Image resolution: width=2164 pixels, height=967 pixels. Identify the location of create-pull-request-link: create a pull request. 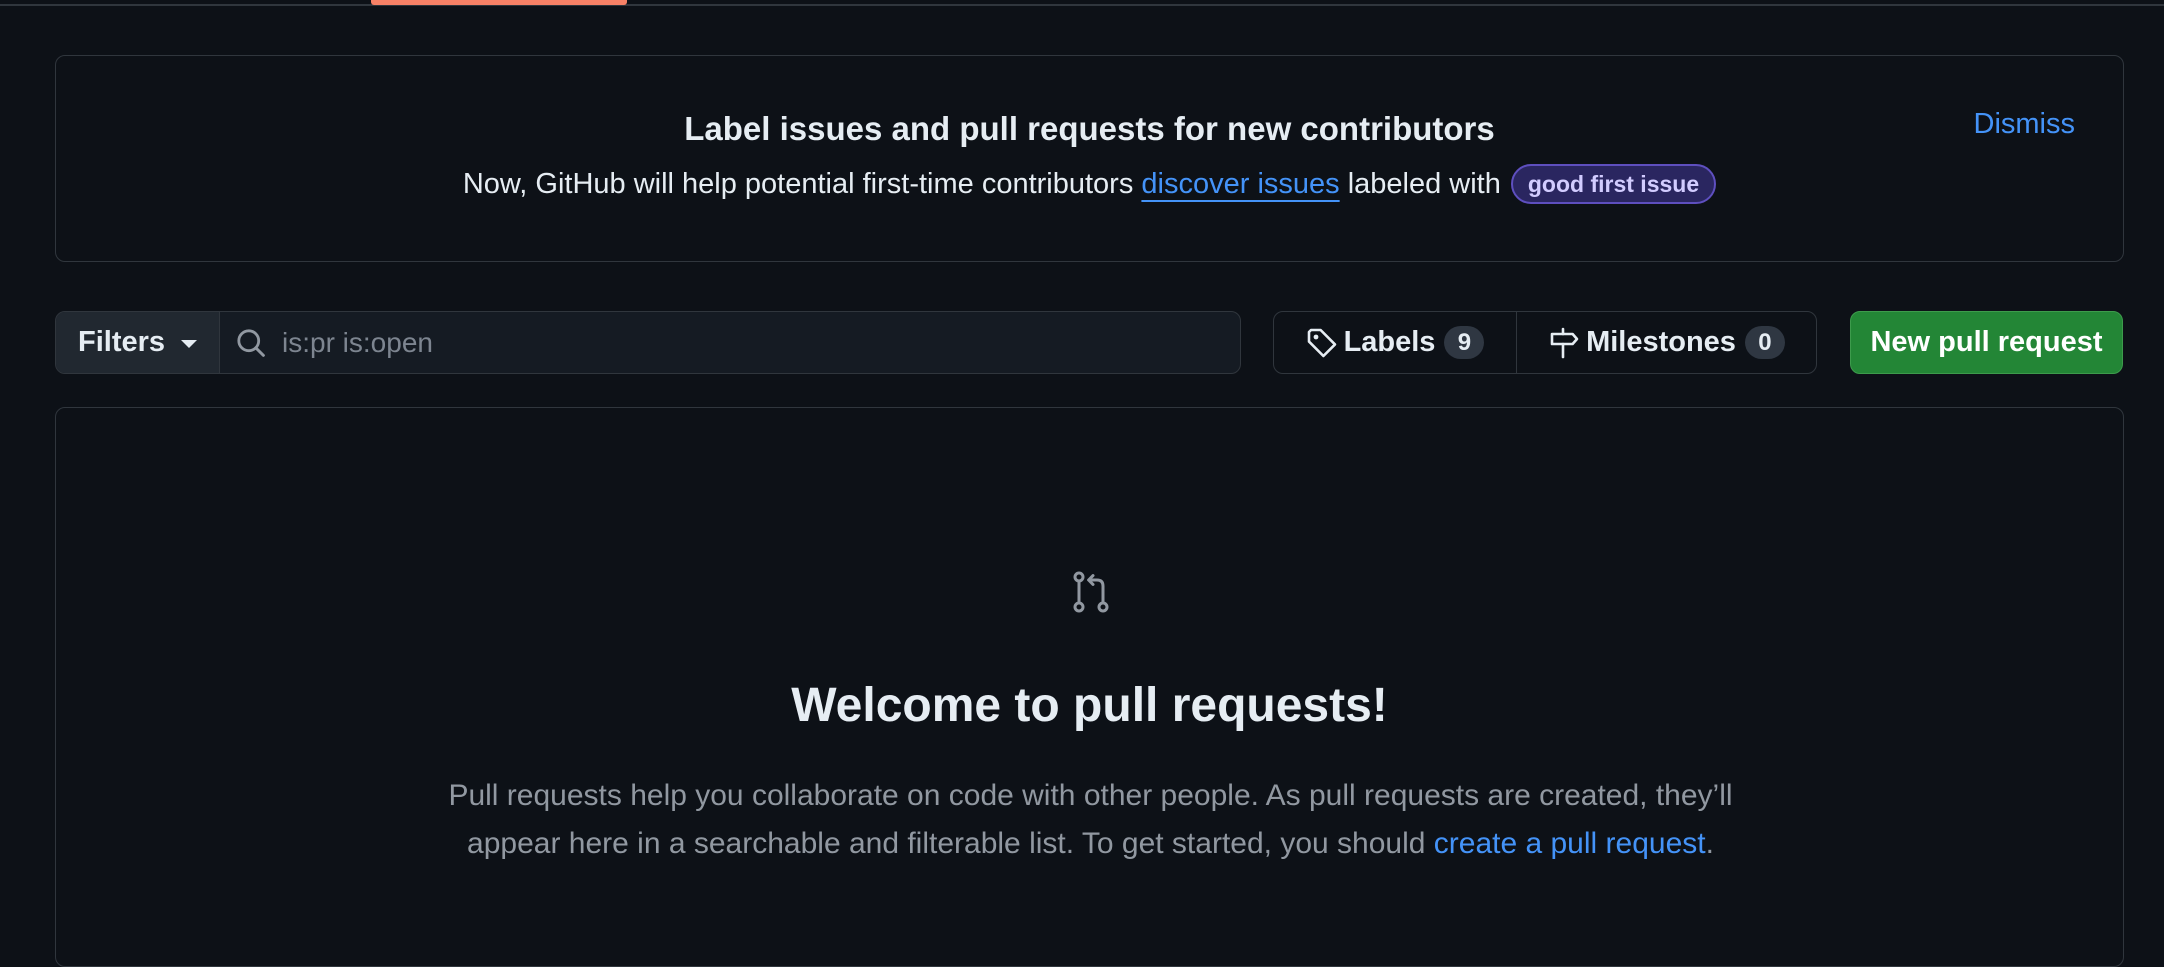
(1570, 843).